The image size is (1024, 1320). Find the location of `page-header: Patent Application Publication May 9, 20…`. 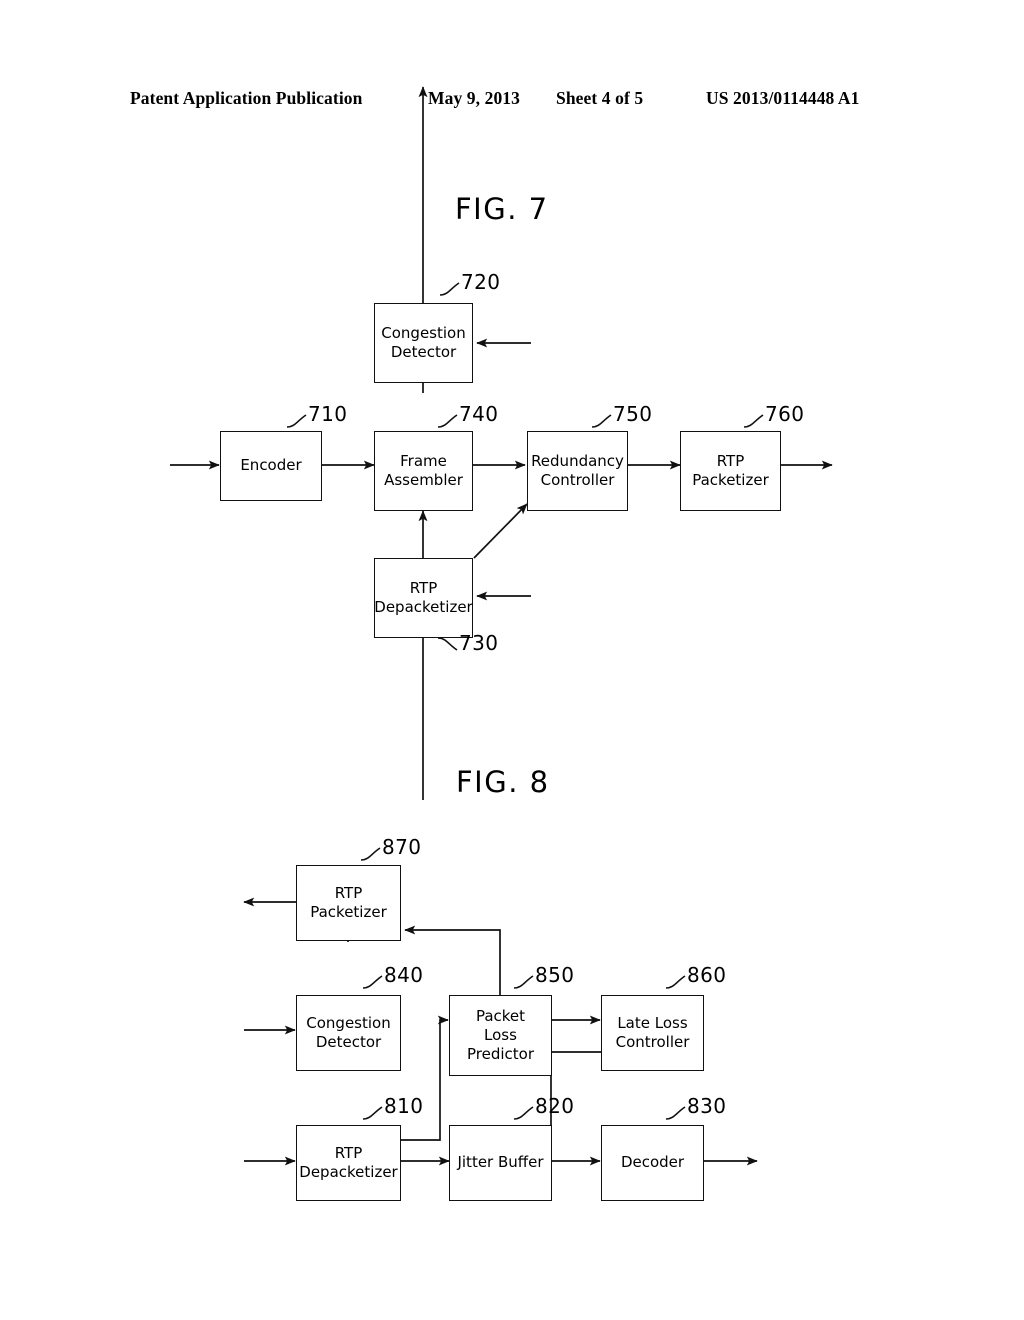

page-header: Patent Application Publication May 9, 20… is located at coordinates (512, 101).